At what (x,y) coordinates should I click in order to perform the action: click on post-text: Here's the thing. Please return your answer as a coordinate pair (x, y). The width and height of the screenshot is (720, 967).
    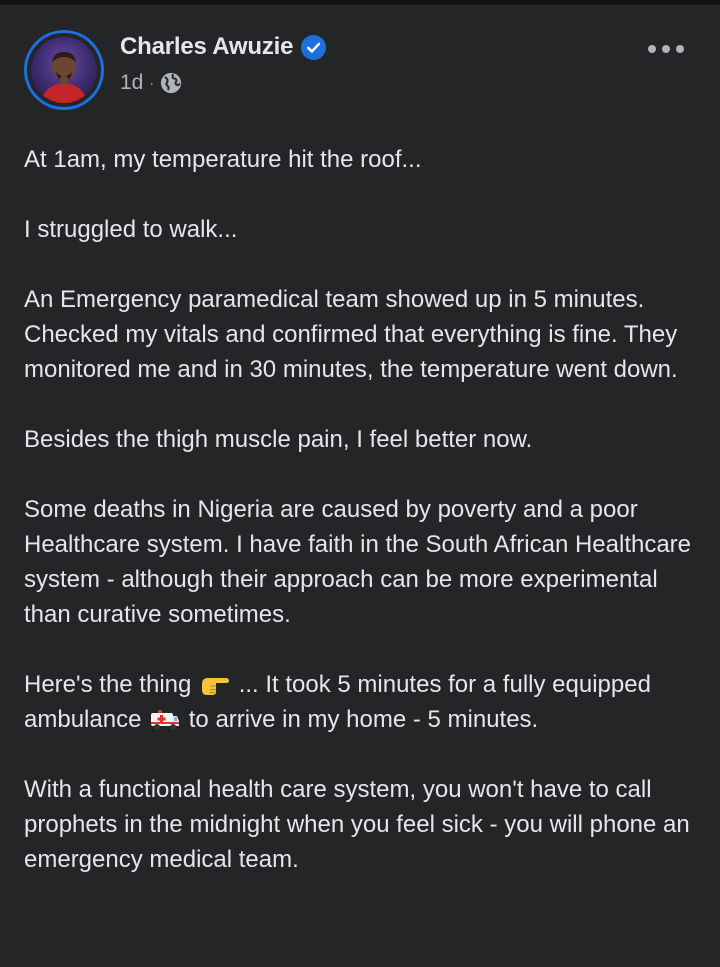
    Looking at the image, I should click on (108, 684).